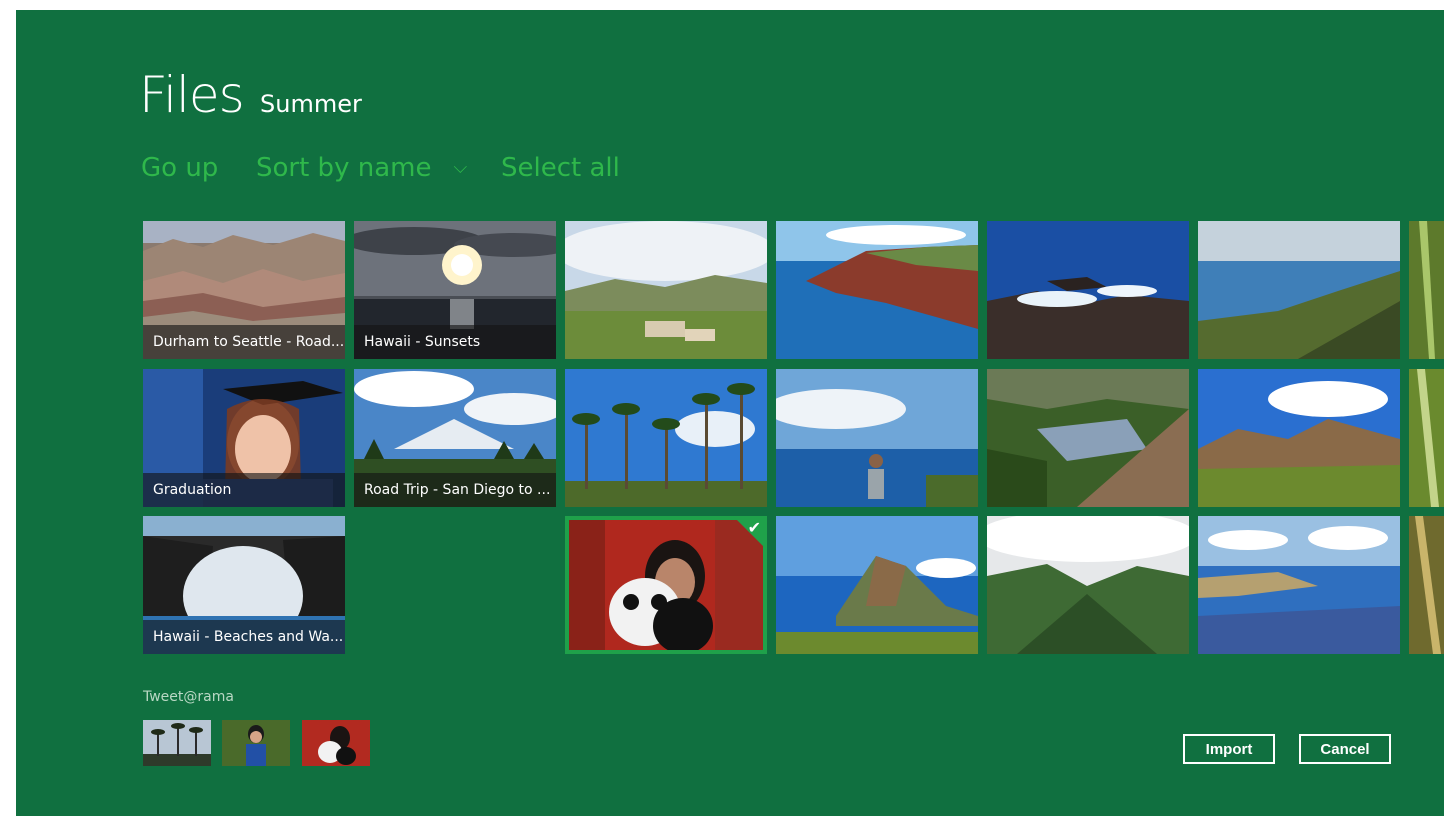 The image size is (1444, 816). I want to click on folder-label: Hawaii - Sunsets, so click(455, 342).